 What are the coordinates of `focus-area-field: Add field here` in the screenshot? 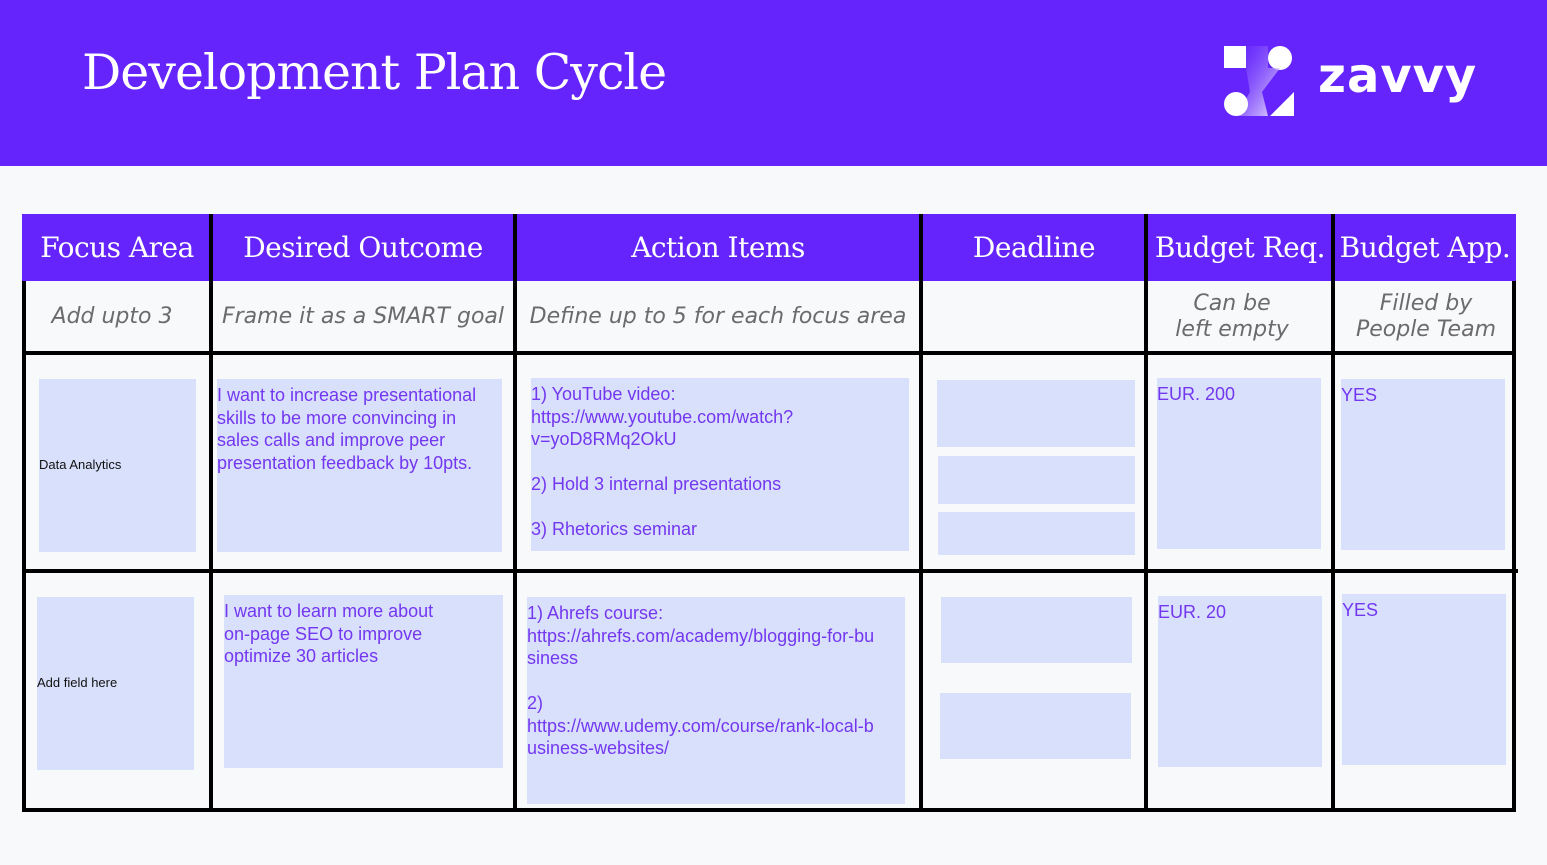 It's located at (115, 683).